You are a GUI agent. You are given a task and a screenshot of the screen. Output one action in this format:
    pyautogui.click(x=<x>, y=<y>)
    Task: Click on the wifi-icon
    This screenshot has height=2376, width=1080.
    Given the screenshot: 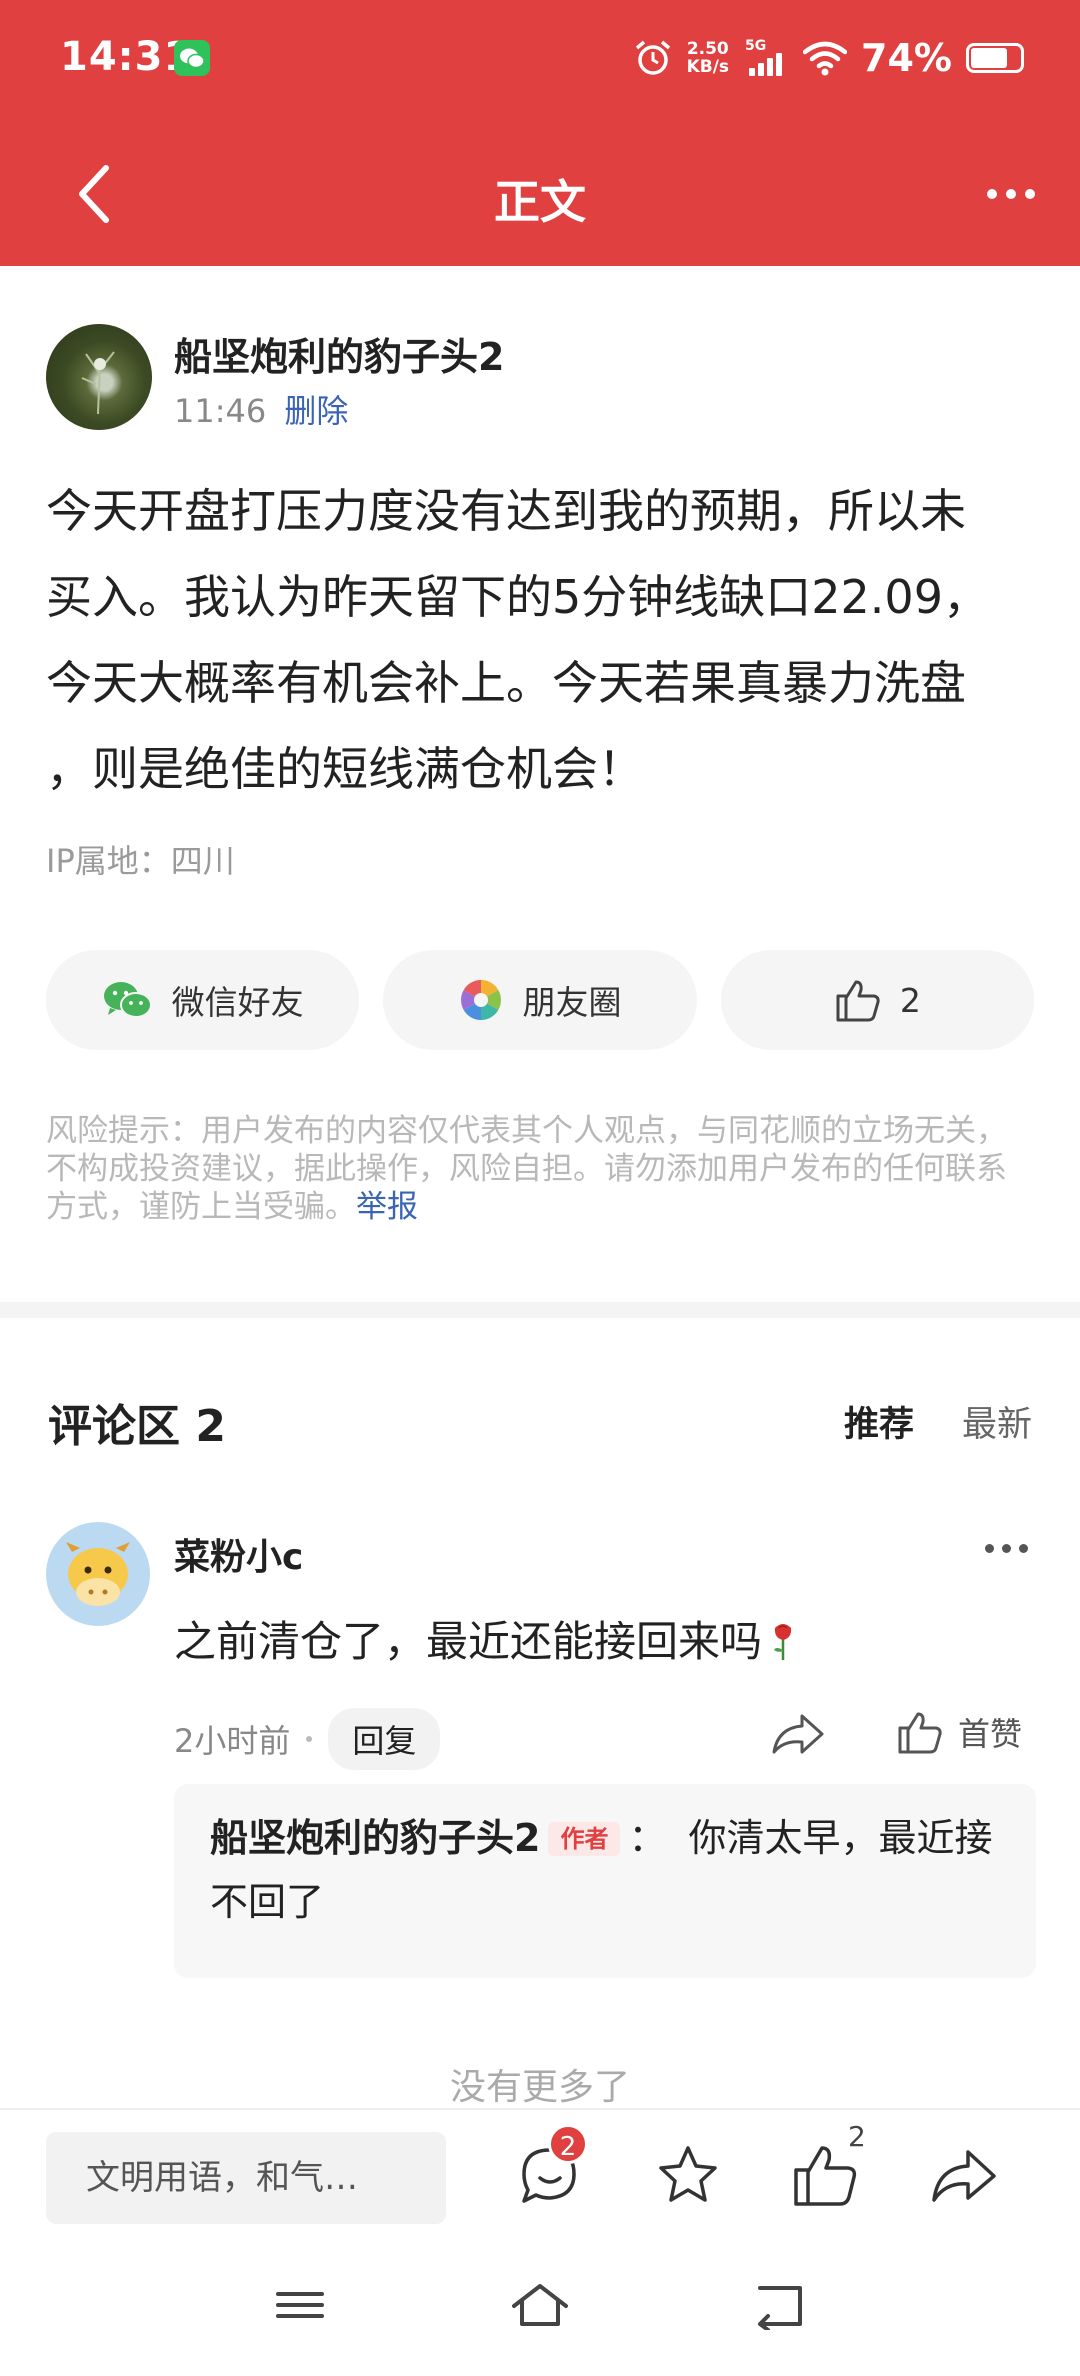 What is the action you would take?
    pyautogui.click(x=825, y=58)
    